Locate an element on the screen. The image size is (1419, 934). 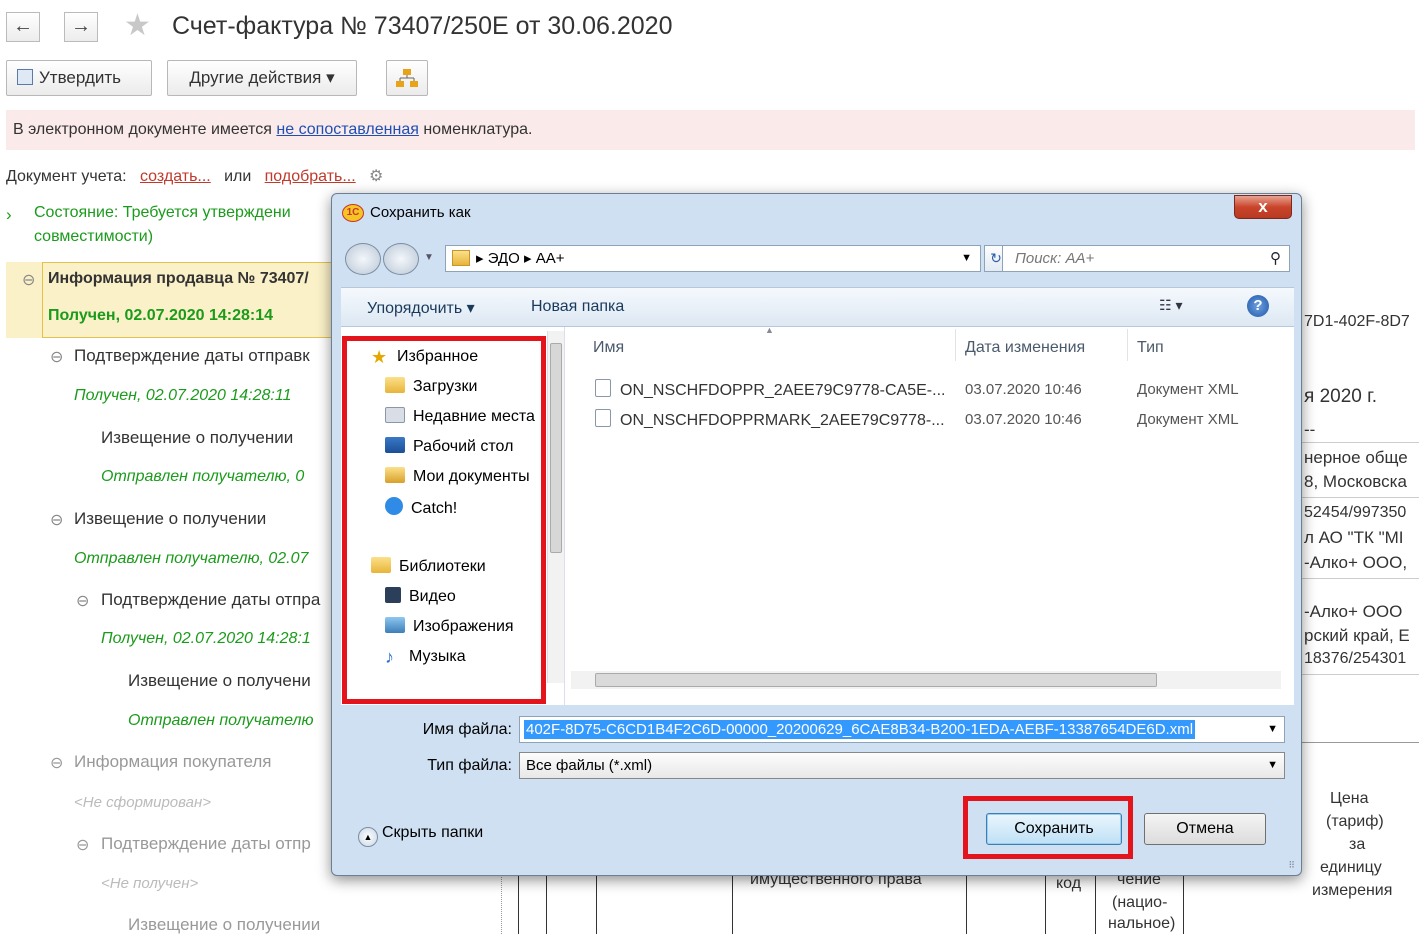
back-button: ← is located at coordinates (23, 27).